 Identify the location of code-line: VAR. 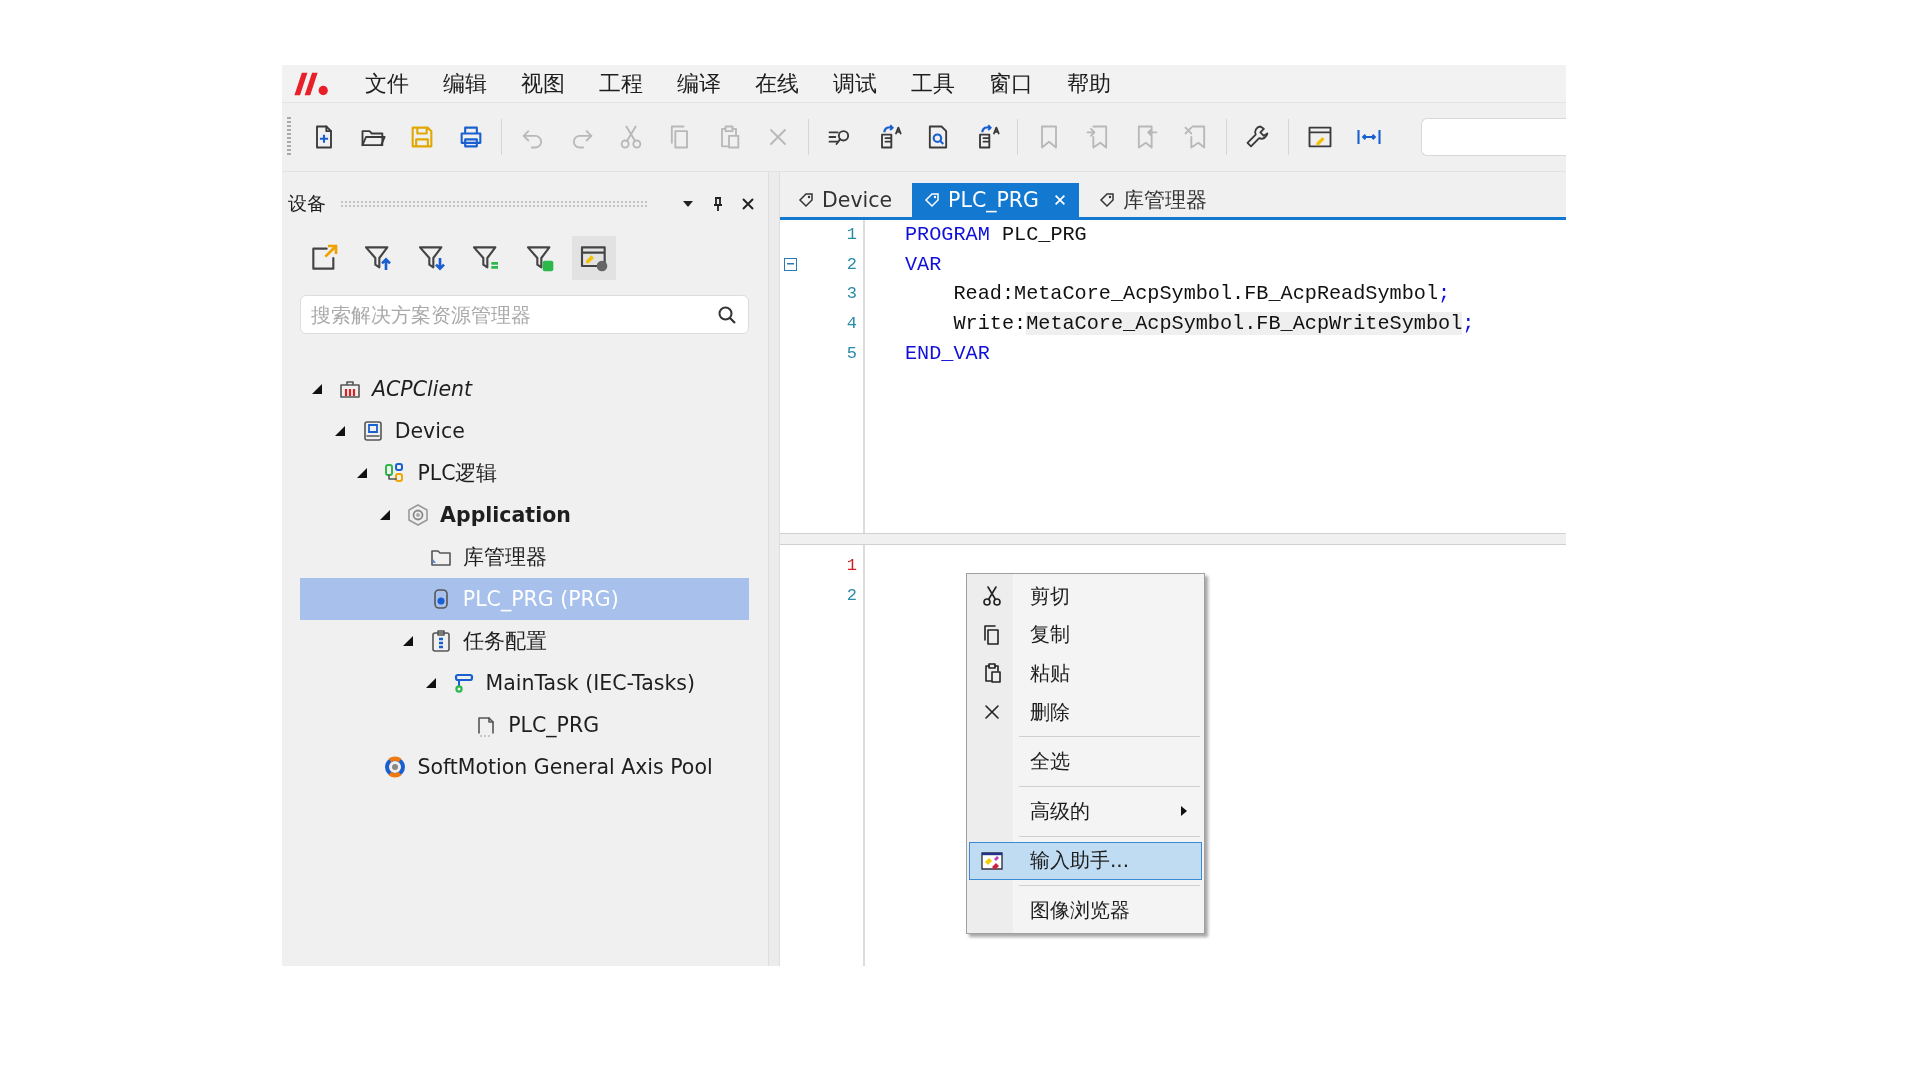
(923, 264).